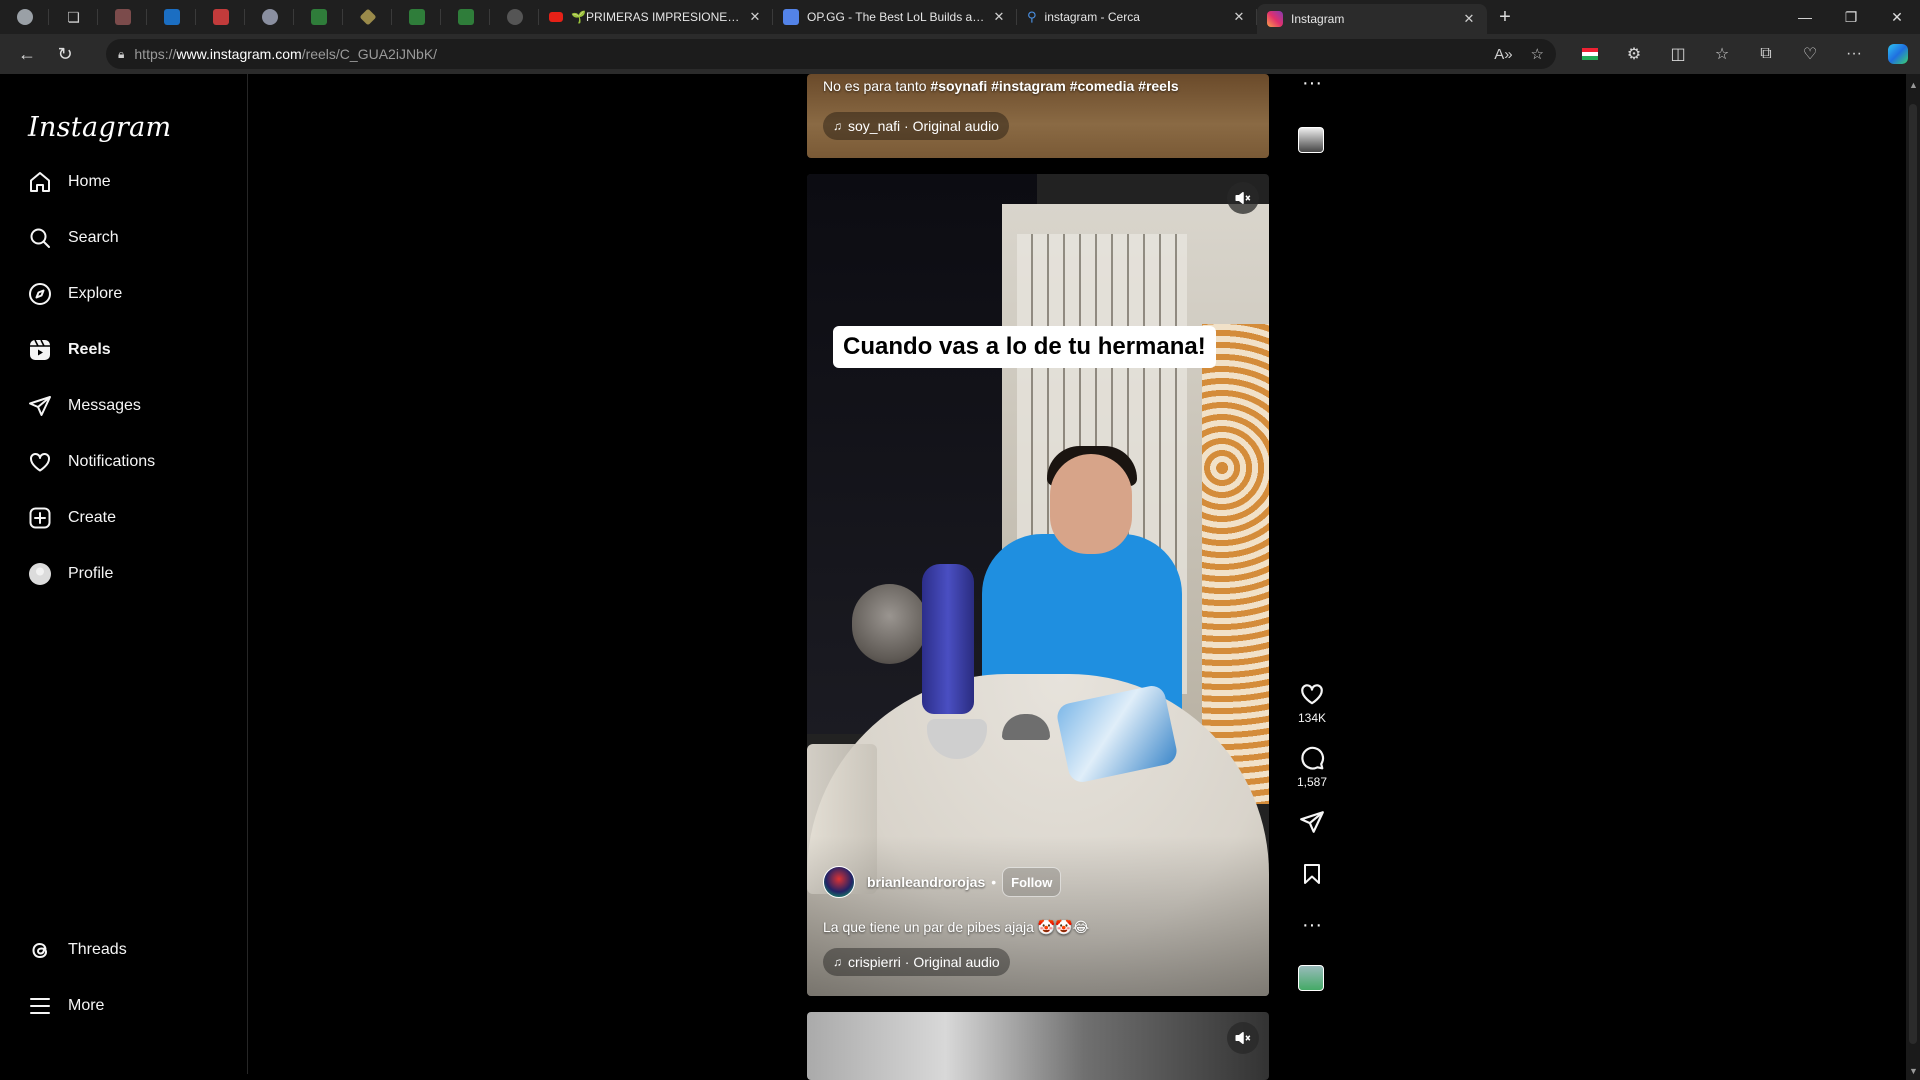  What do you see at coordinates (877, 86) in the screenshot?
I see `caption-text: No es para tanto` at bounding box center [877, 86].